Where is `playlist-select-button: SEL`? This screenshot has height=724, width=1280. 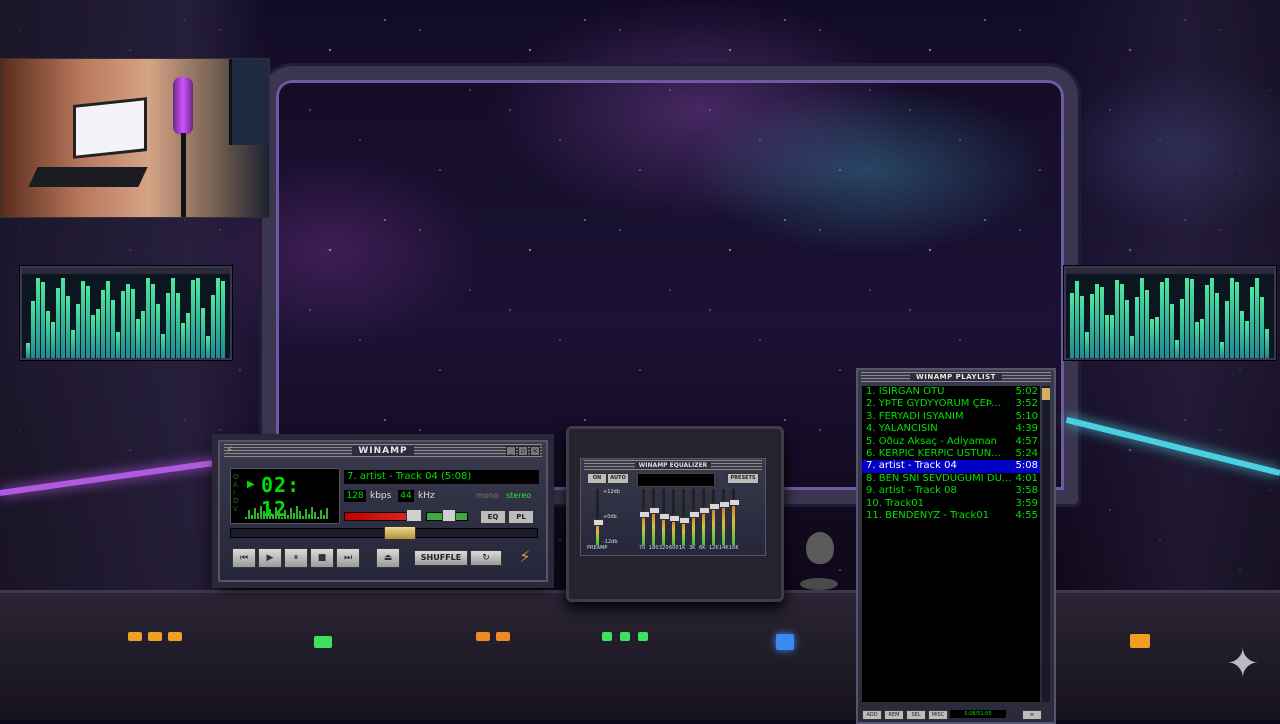 playlist-select-button: SEL is located at coordinates (916, 715).